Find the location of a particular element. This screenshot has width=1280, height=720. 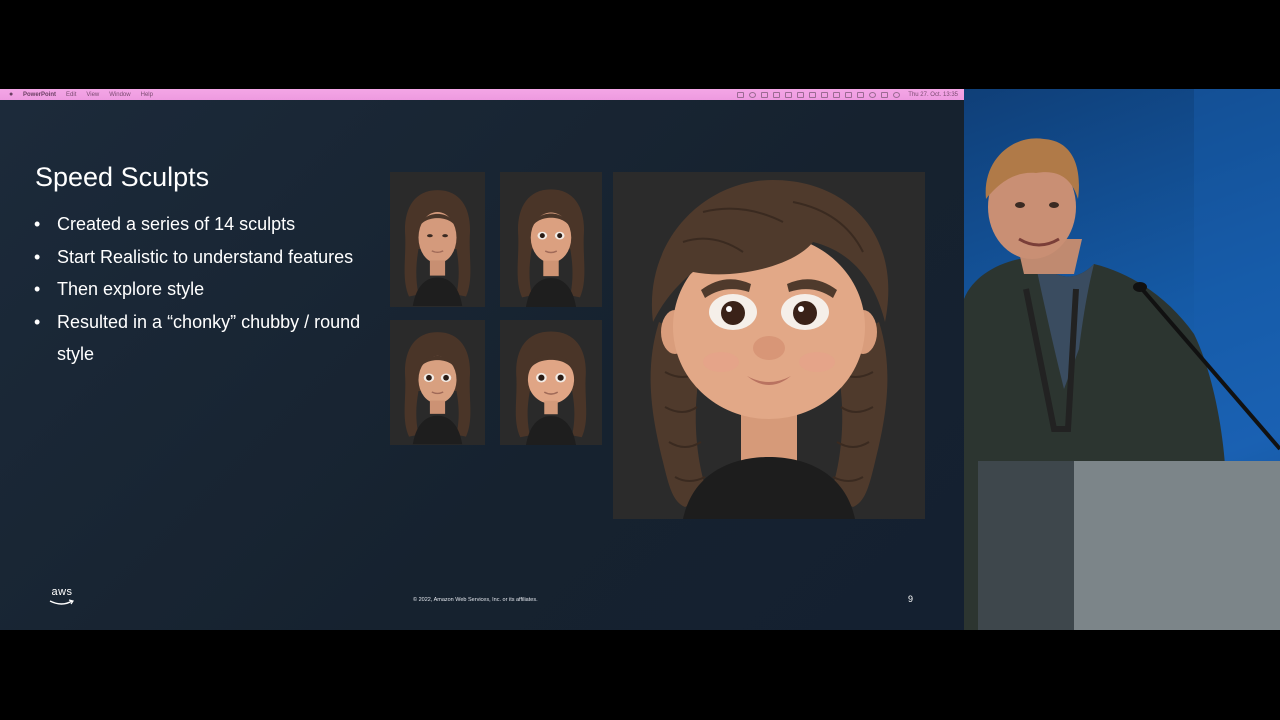

pen-icon is located at coordinates (777, 94).